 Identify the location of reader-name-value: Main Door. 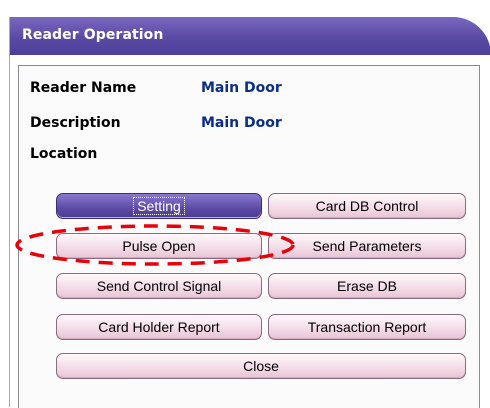
(241, 88).